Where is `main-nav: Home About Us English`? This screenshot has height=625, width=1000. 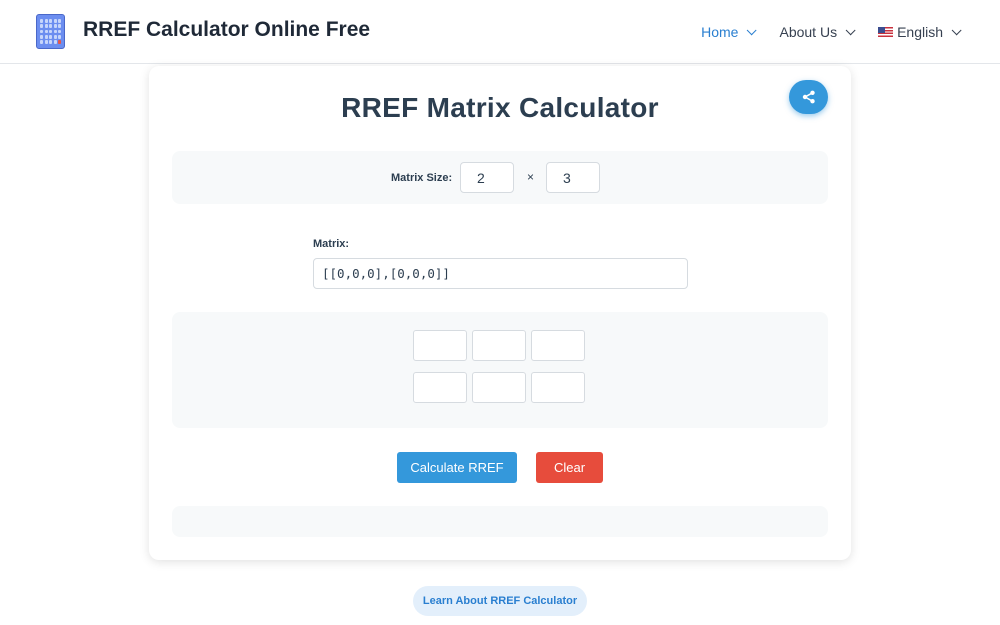 main-nav: Home About Us English is located at coordinates (831, 32).